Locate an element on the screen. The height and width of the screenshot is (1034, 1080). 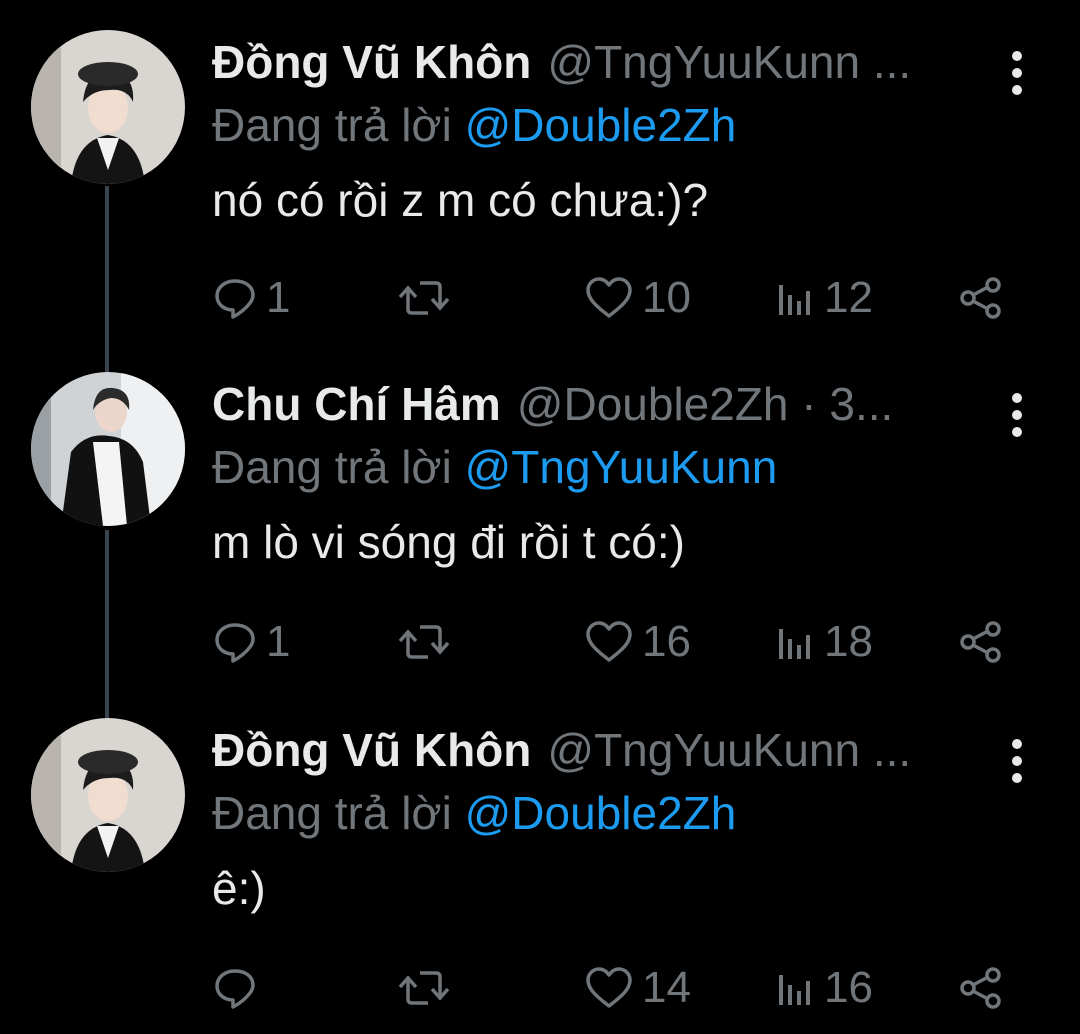
reply-button is located at coordinates (239, 988).